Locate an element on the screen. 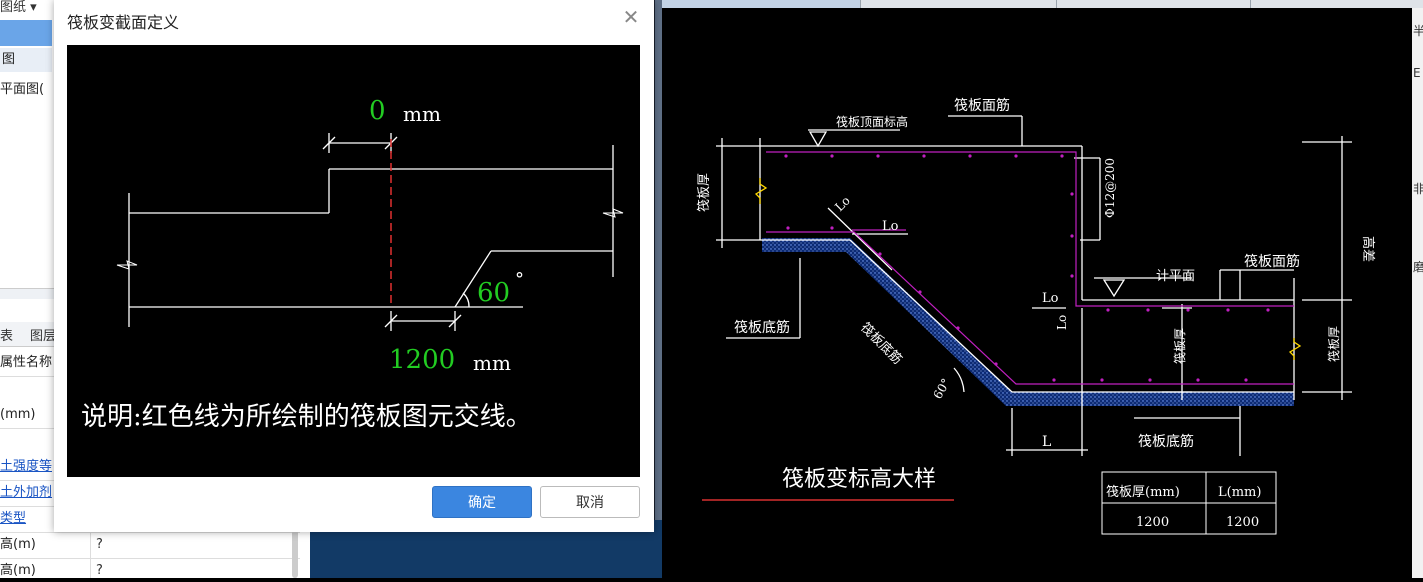 The height and width of the screenshot is (582, 1423). panel-header-band is located at coordinates (26, 33).